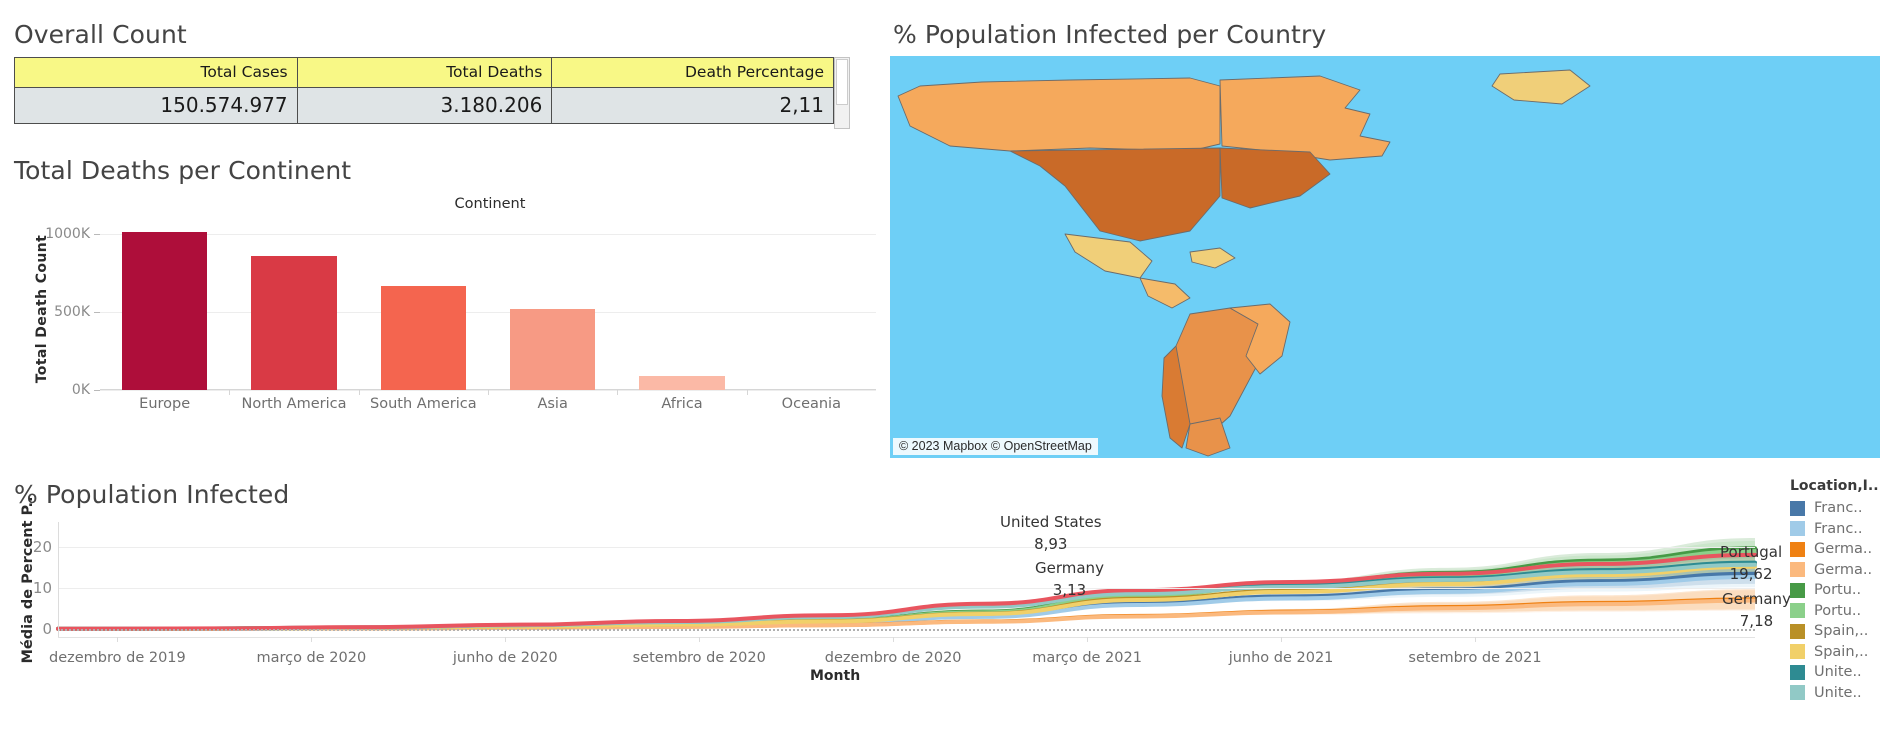  I want to click on line-annotation: Germany 7,18, so click(1756, 611).